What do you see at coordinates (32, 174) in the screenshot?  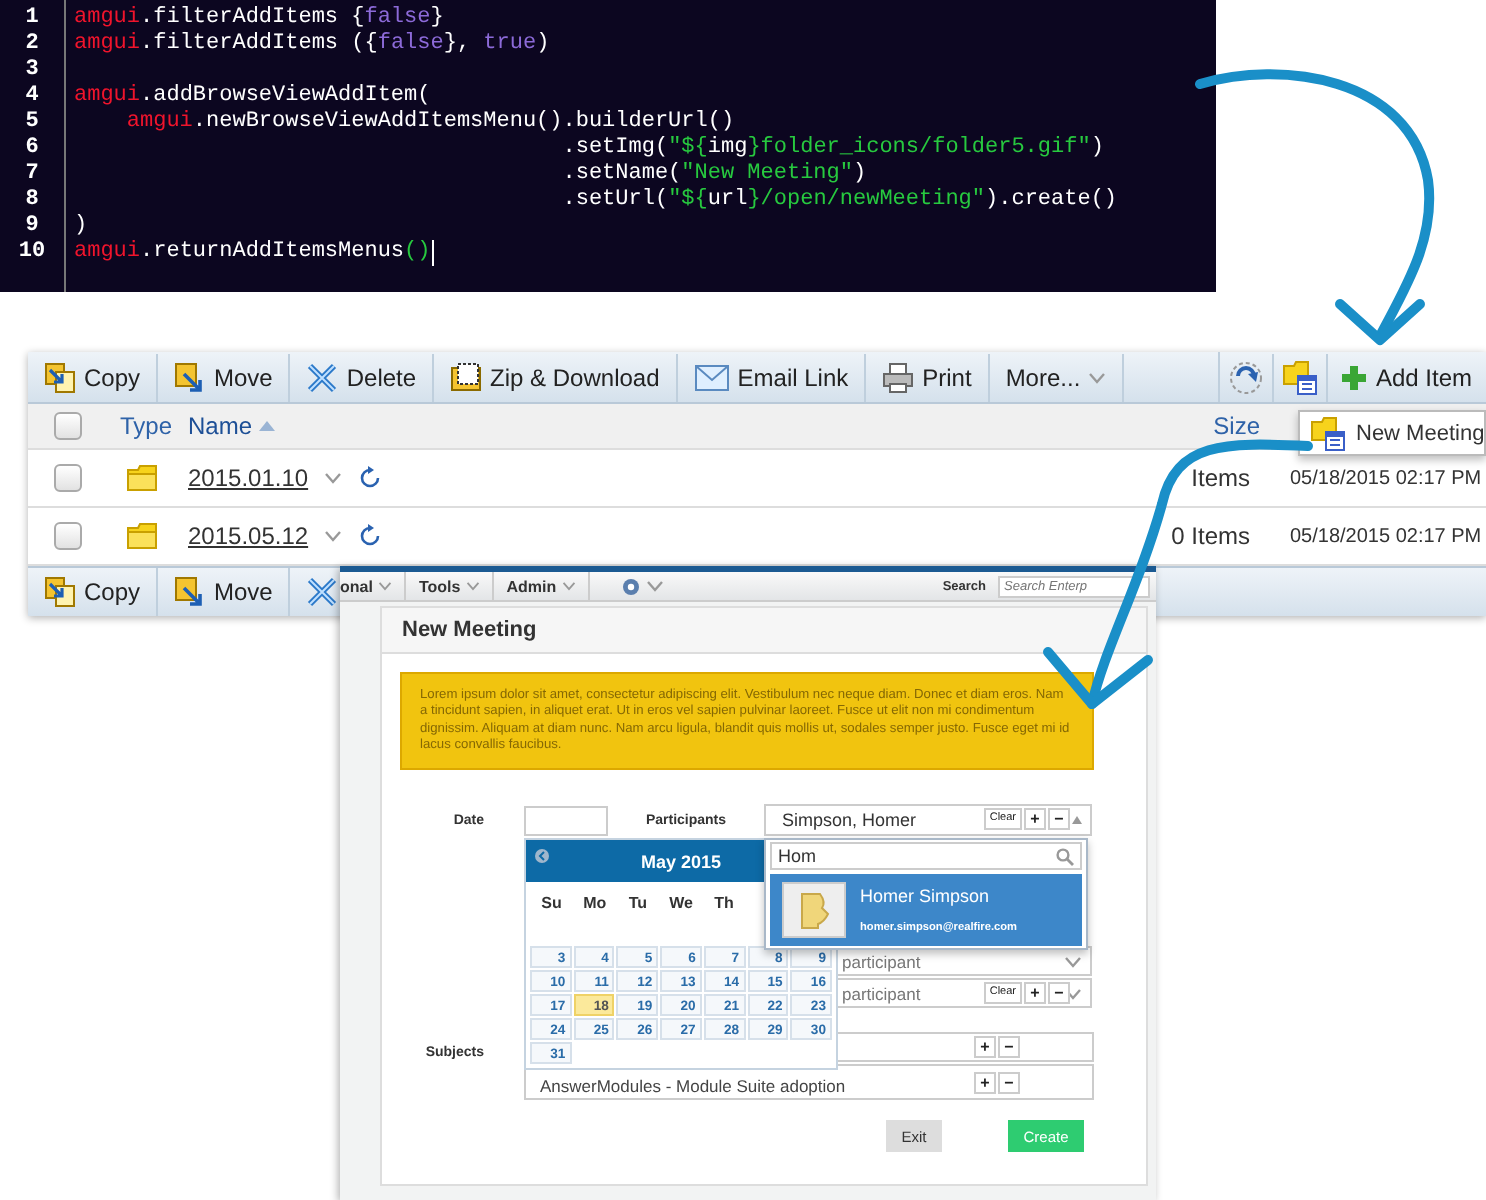 I see `line-number: 7` at bounding box center [32, 174].